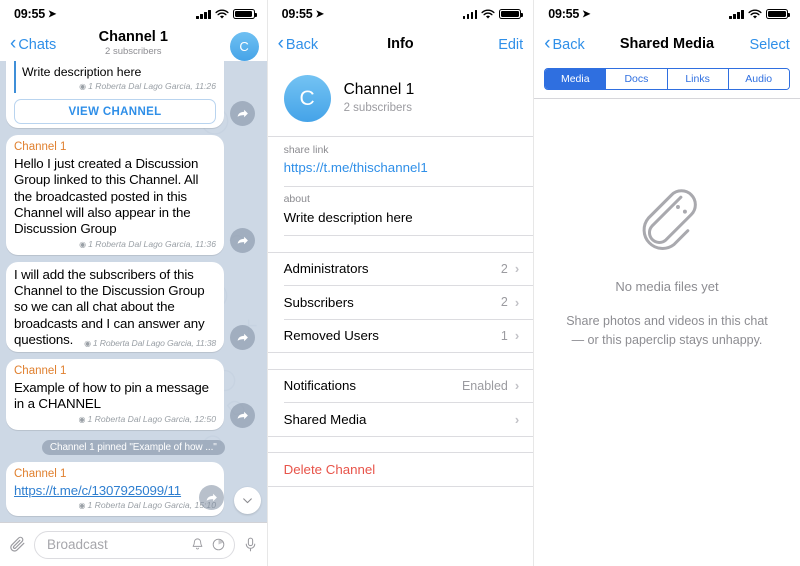 The width and height of the screenshot is (800, 566). Describe the element at coordinates (154, 343) in the screenshot. I see `message-meta-text: 1 Roberta Dal Lago Garcia, 11:38` at that location.